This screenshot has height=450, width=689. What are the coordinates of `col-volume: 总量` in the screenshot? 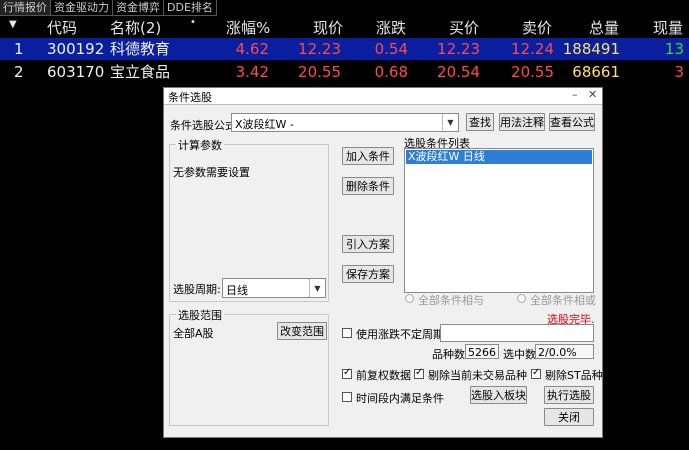 It's located at (604, 27).